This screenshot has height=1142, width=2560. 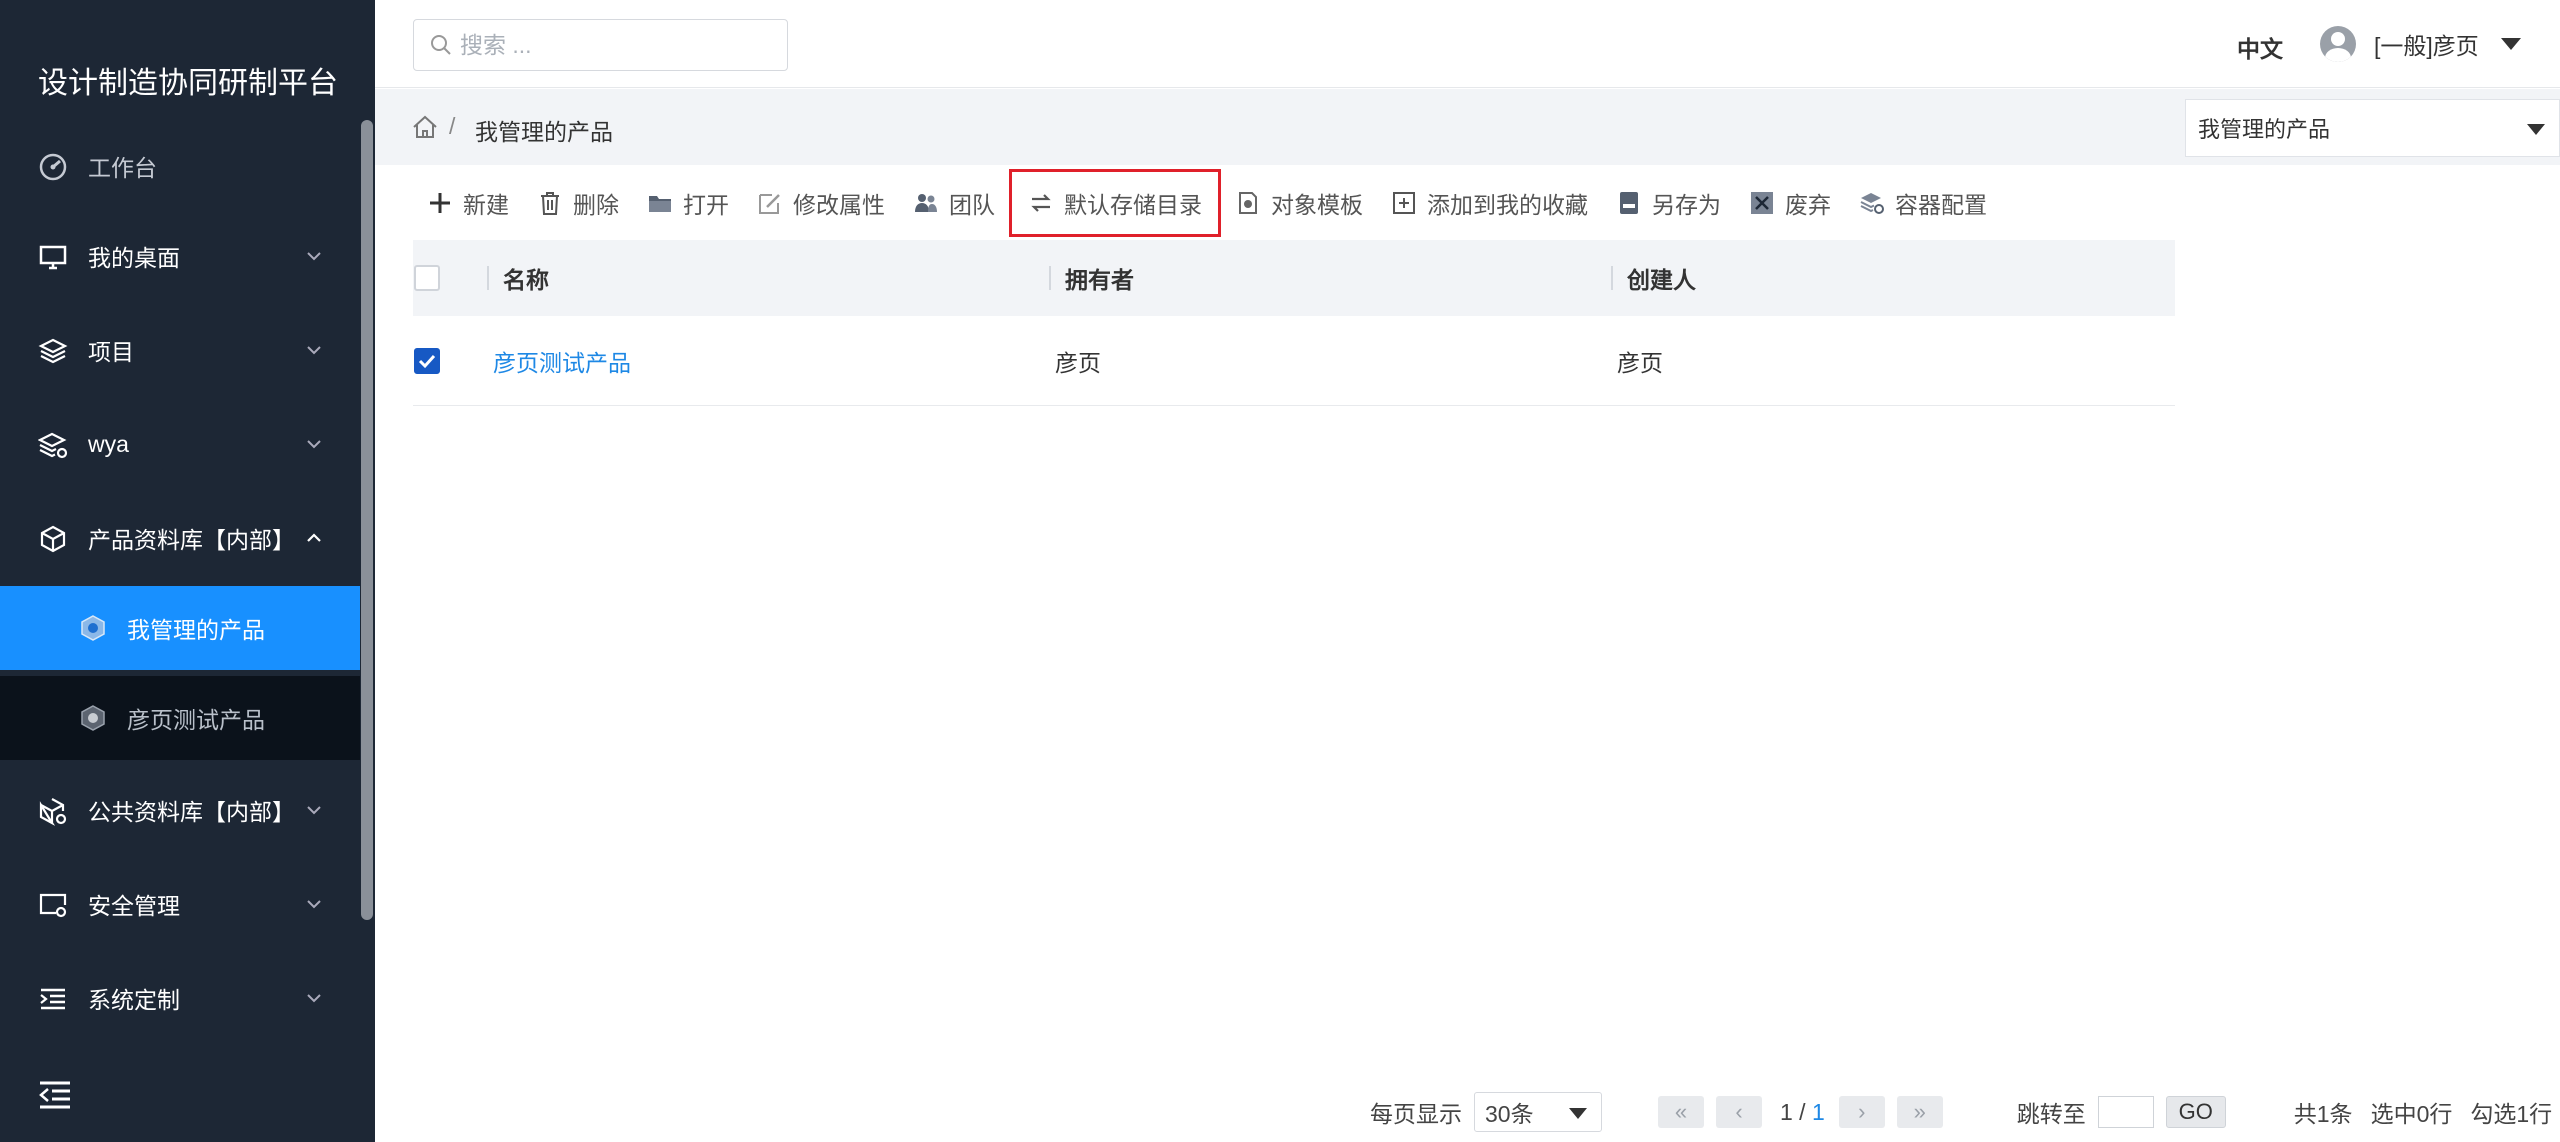 What do you see at coordinates (839, 205) in the screenshot?
I see `edit-properties-label: 修改属性` at bounding box center [839, 205].